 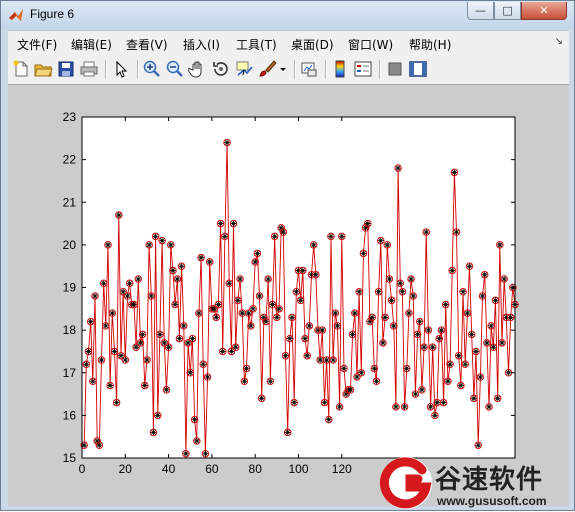 What do you see at coordinates (283, 69) in the screenshot?
I see `dropdown-arrow-icon` at bounding box center [283, 69].